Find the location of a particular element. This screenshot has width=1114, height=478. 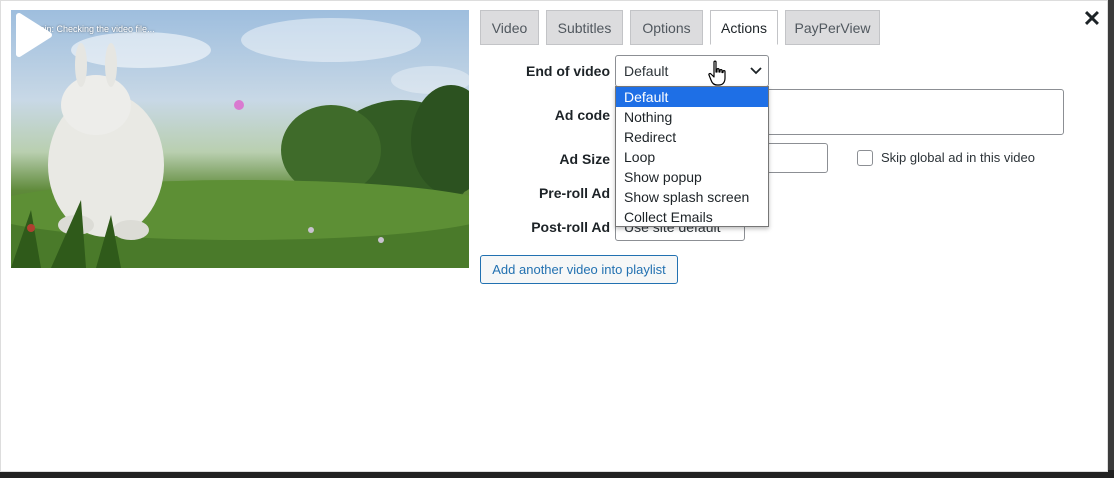

dropdown-option-show-splash-screen: Show splash screen is located at coordinates (692, 197).